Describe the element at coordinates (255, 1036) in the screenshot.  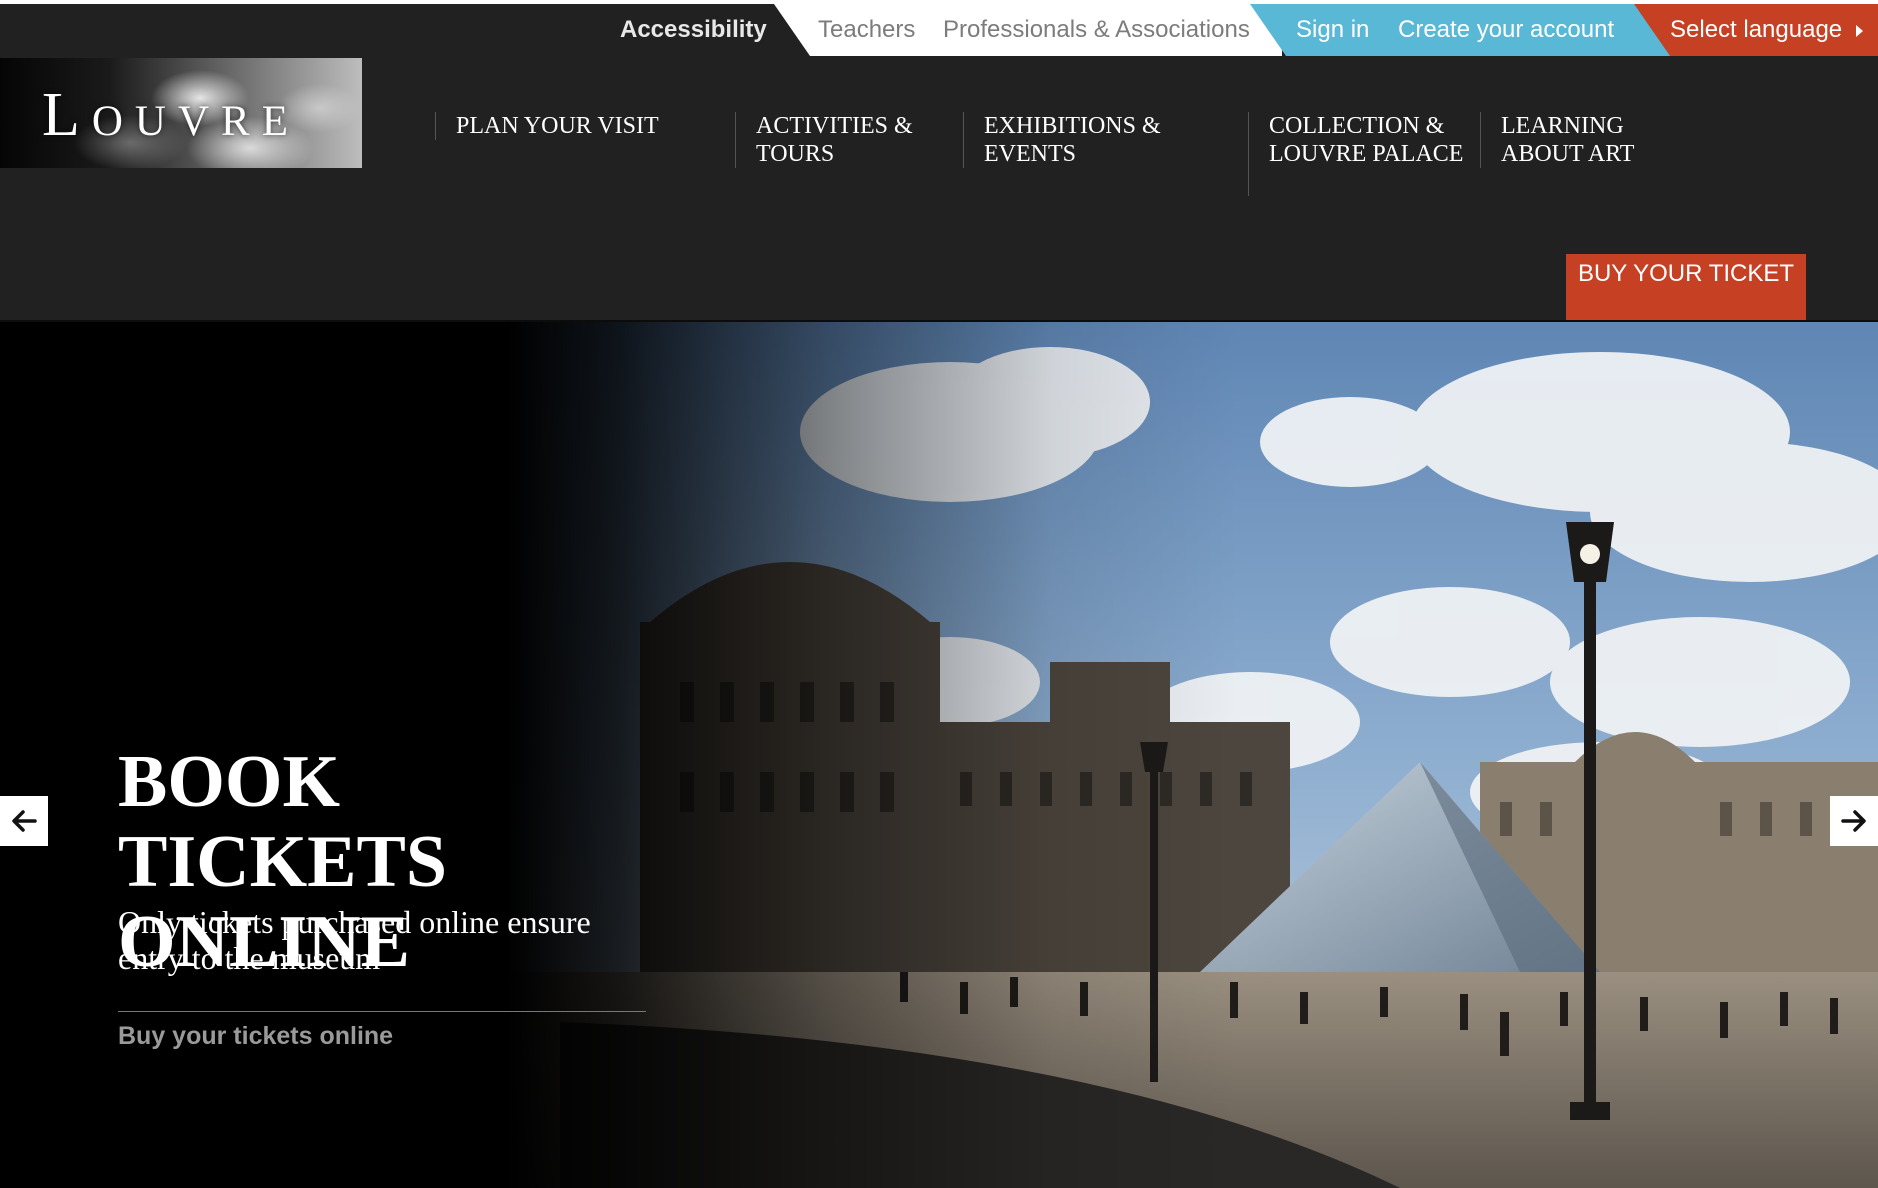
I see `buy-tickets-online-link: Buy your tickets online` at that location.